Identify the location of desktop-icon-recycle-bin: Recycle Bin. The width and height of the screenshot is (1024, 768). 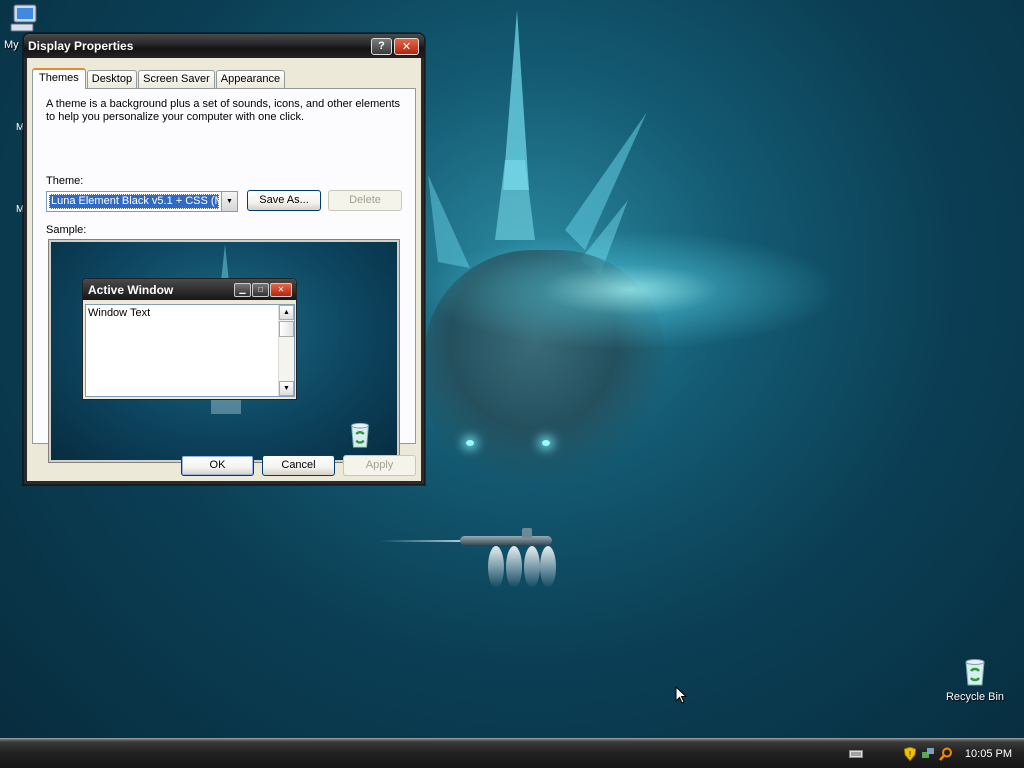
(975, 679).